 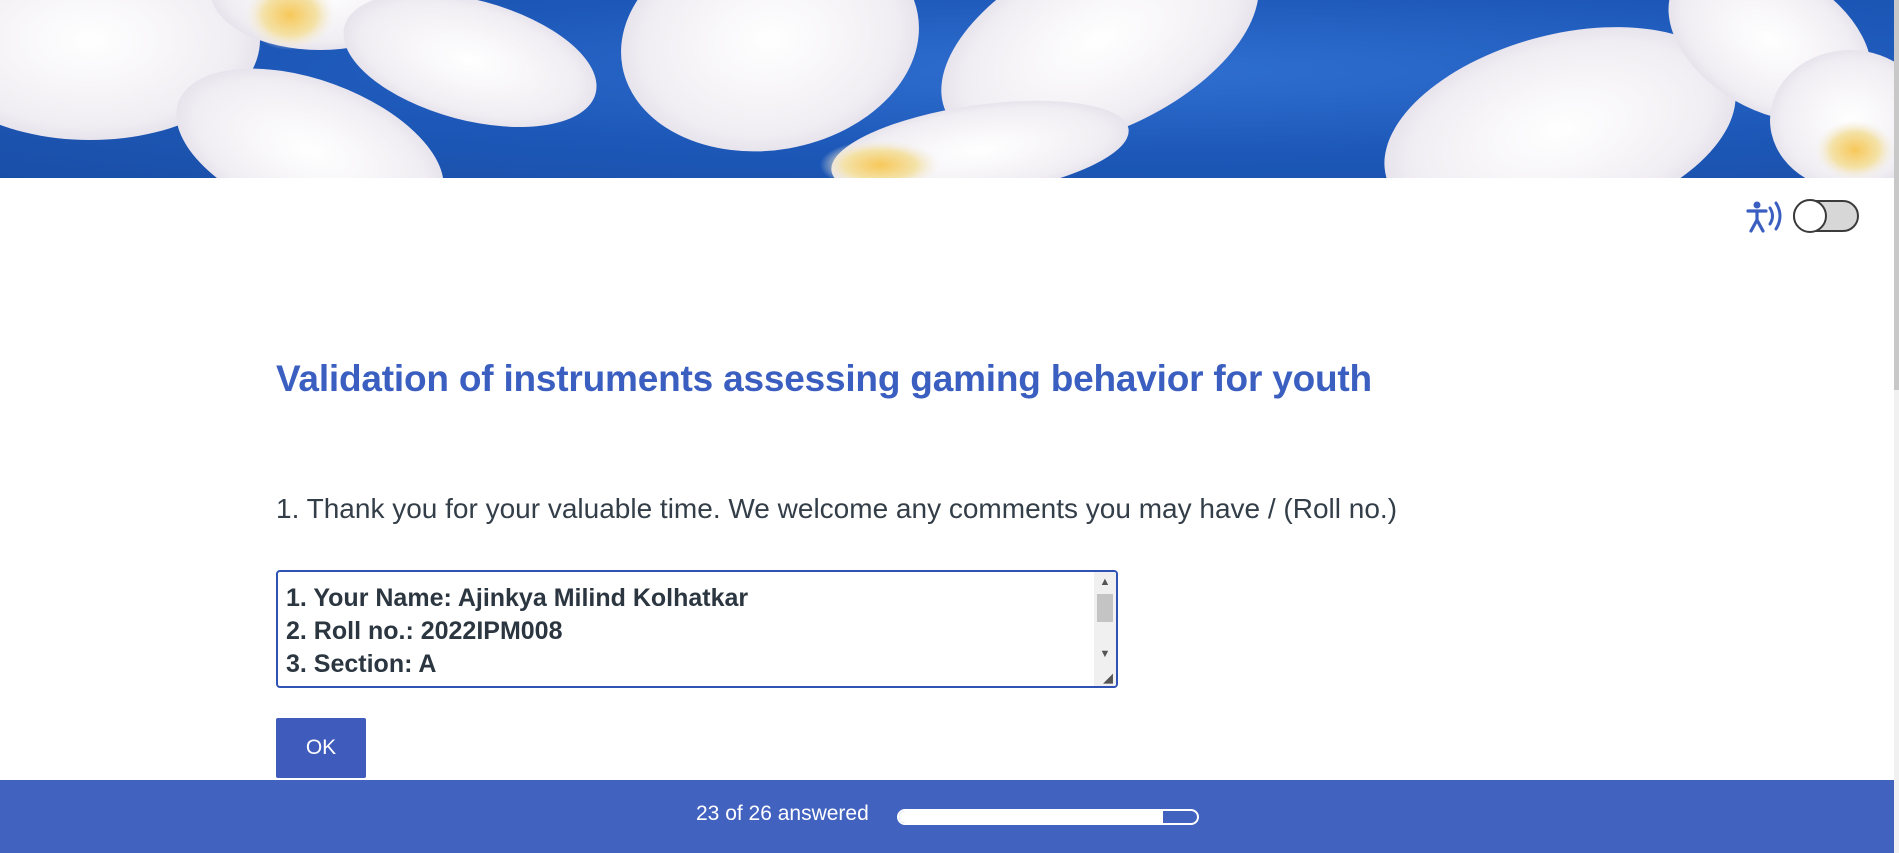 I want to click on accessibility-toggle-switch, so click(x=1826, y=216).